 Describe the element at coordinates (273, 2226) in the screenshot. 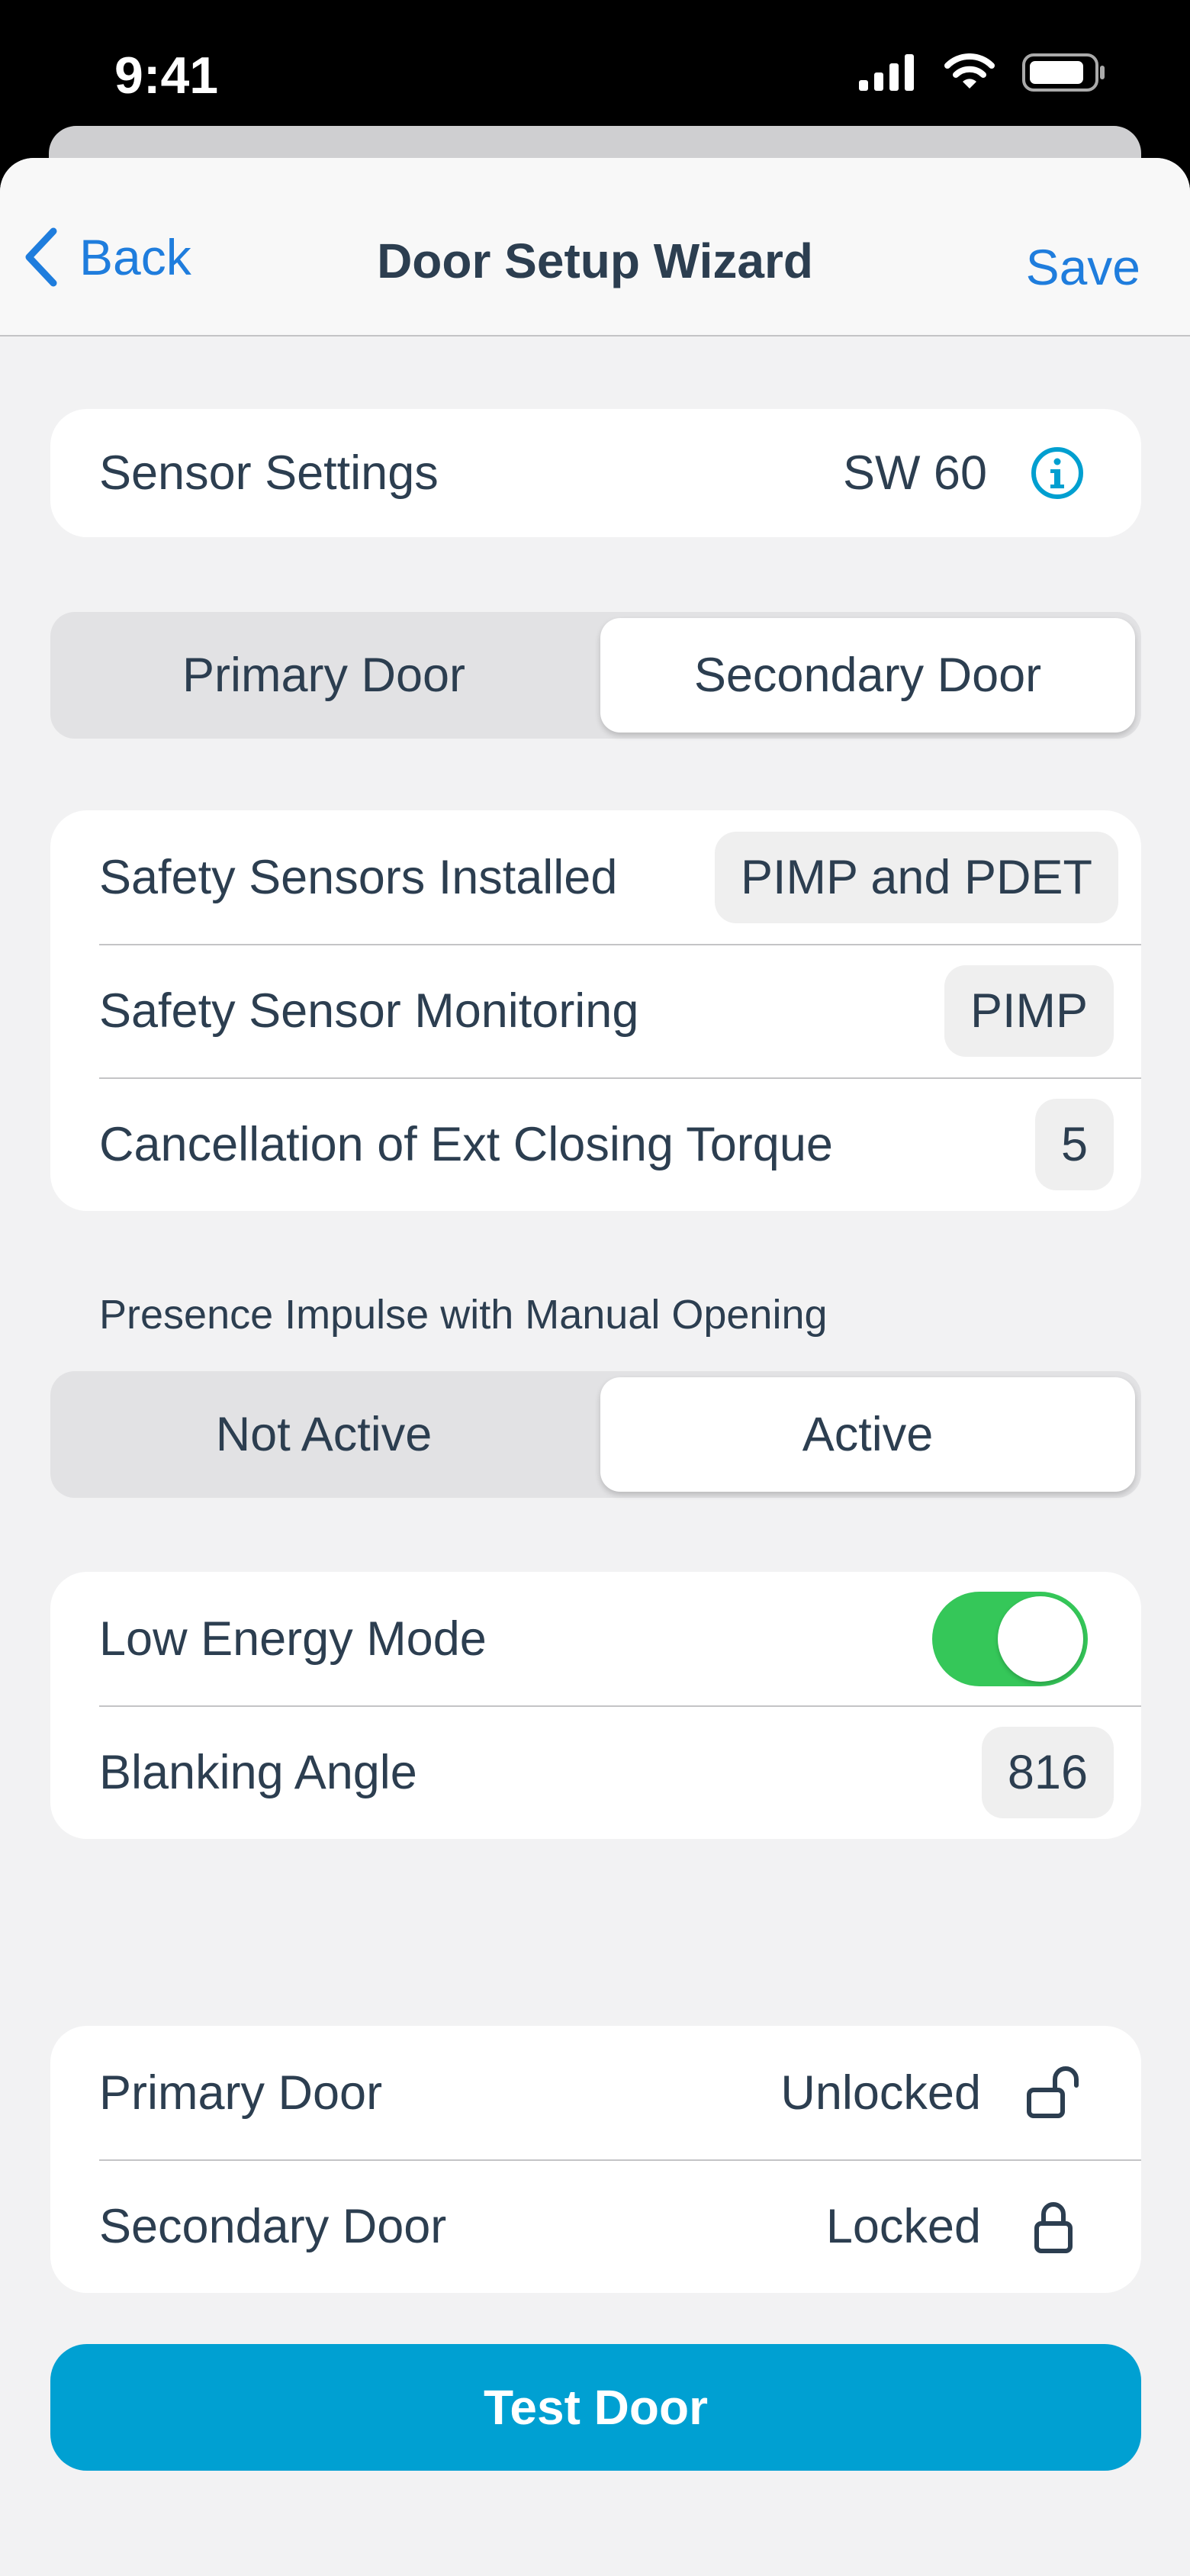

I see `secondary-door-status-label: Secondary Door` at that location.